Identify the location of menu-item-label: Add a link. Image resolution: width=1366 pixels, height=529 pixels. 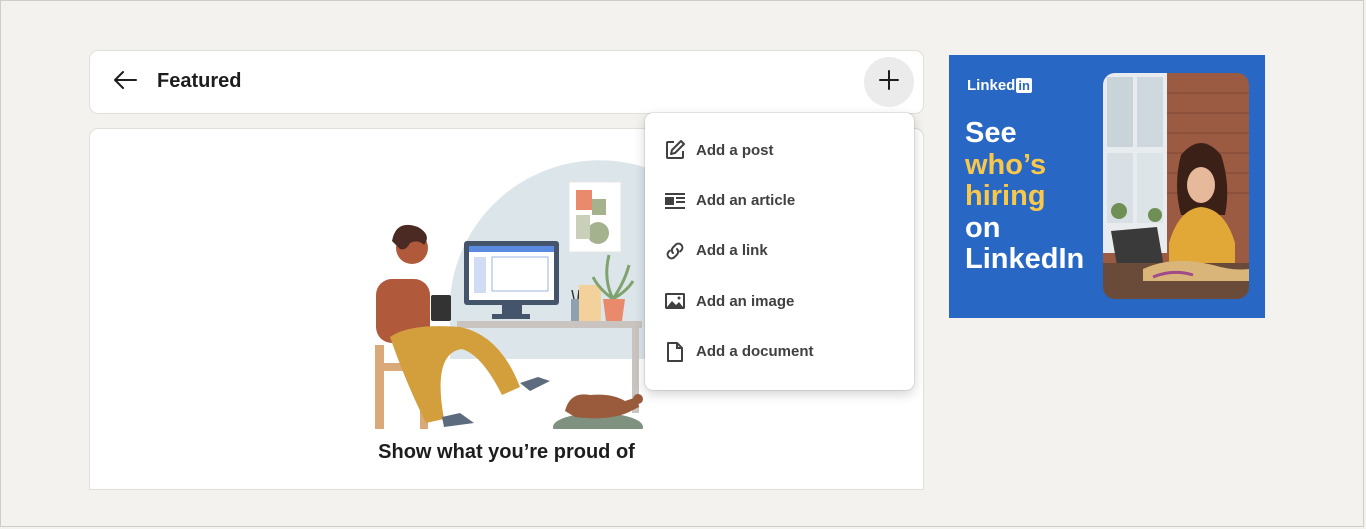
(732, 251).